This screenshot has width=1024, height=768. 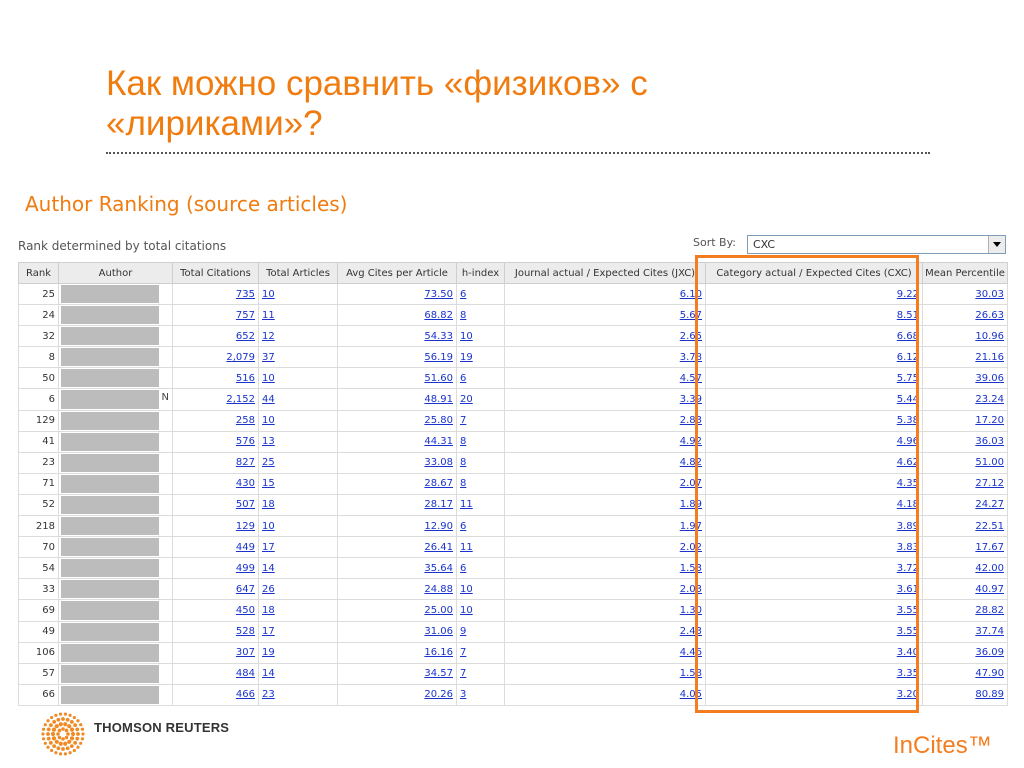 I want to click on cell-jxc: 3.39, so click(x=605, y=399).